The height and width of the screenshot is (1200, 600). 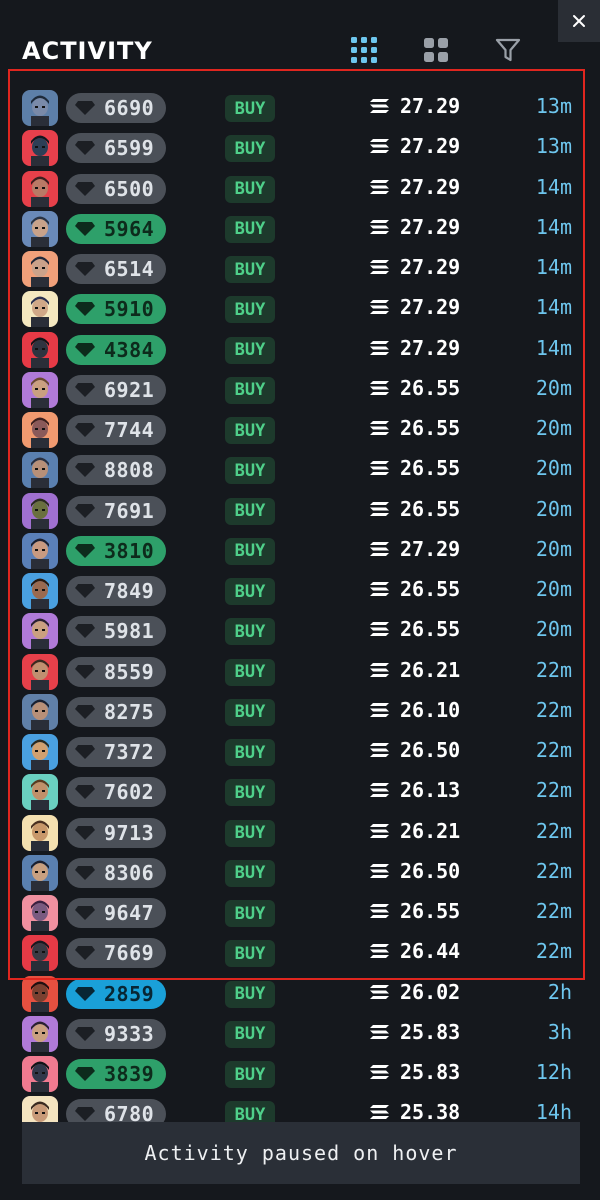 What do you see at coordinates (116, 792) in the screenshot?
I see `rank-badge: 7602` at bounding box center [116, 792].